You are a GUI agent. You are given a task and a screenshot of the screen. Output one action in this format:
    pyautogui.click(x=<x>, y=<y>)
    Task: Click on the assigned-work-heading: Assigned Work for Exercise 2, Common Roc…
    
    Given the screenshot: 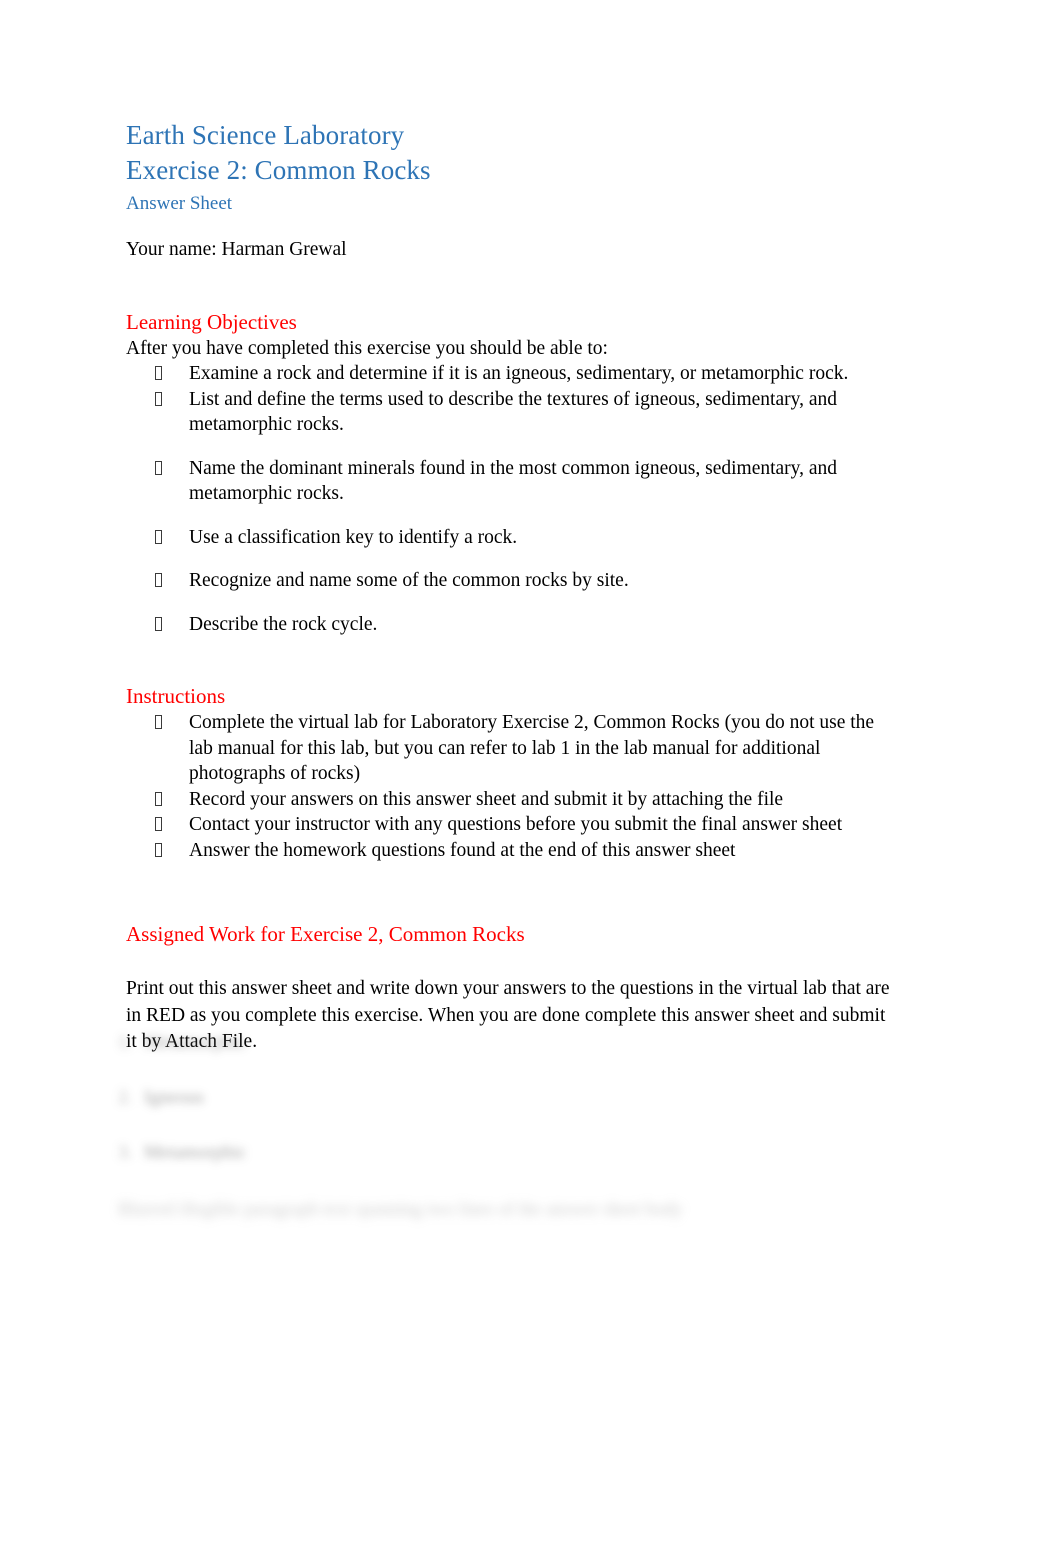 What is the action you would take?
    pyautogui.click(x=325, y=934)
    